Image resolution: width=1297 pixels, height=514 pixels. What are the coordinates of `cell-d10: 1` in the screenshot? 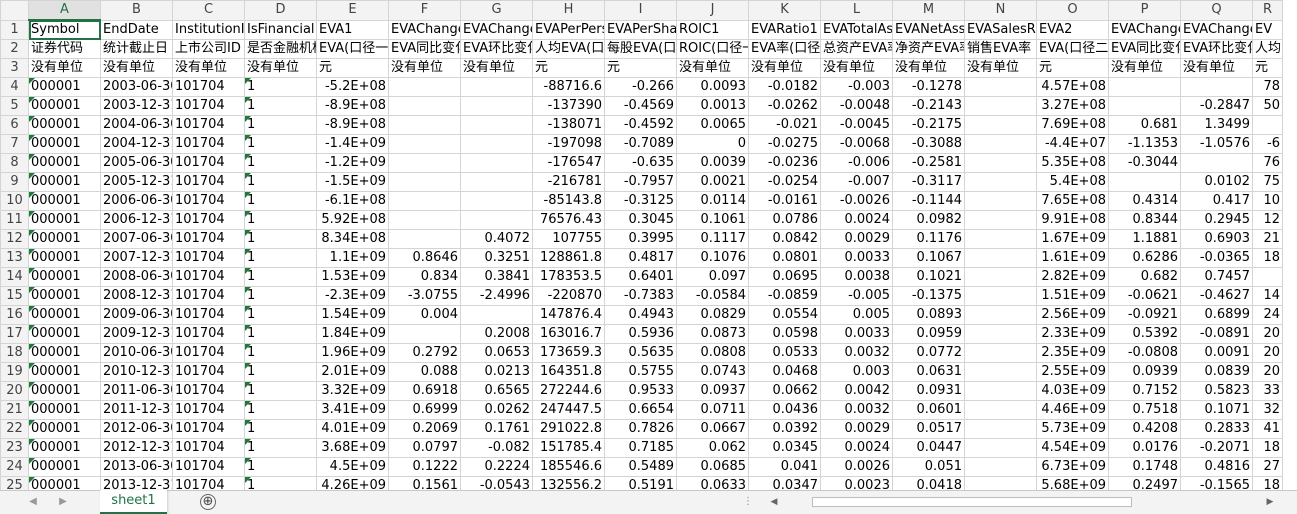 It's located at (280, 201).